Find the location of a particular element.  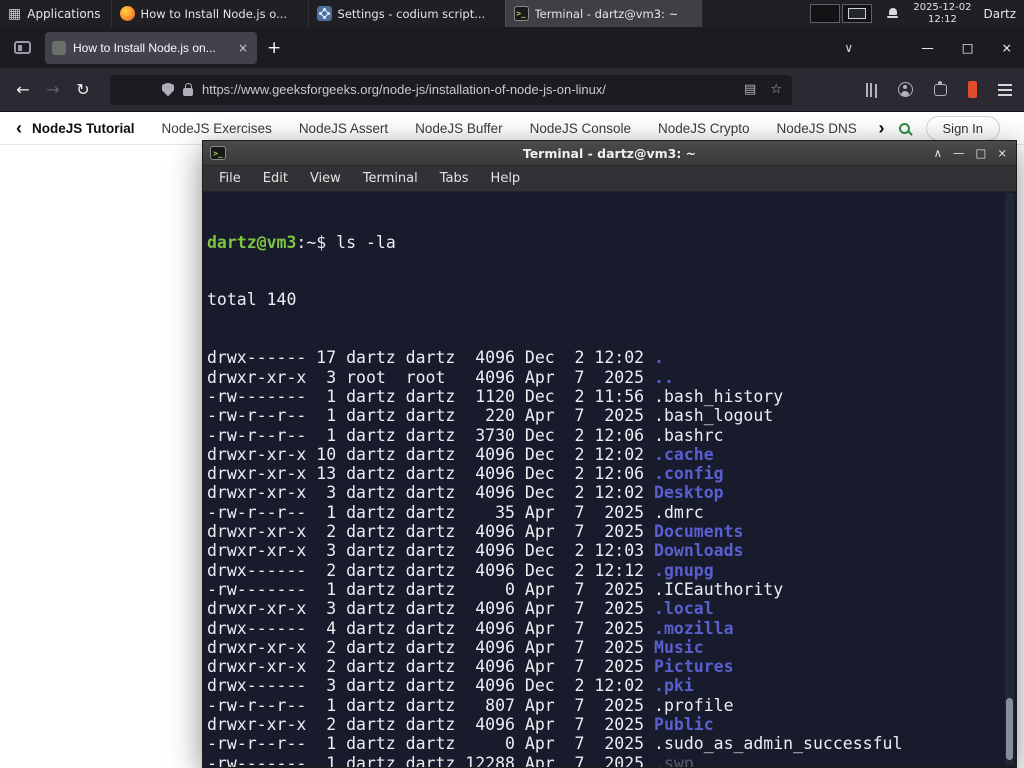

notifications-bell-icon is located at coordinates (892, 13).